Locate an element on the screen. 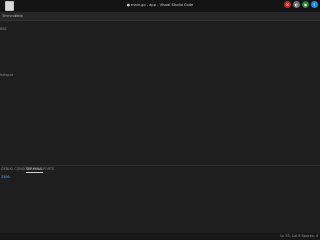 The height and width of the screenshot is (240, 320). editor-line: hotspot is located at coordinates (7, 75).